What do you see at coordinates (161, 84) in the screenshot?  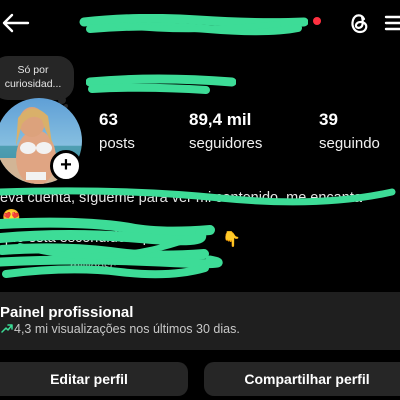 I see `name-redacted` at bounding box center [161, 84].